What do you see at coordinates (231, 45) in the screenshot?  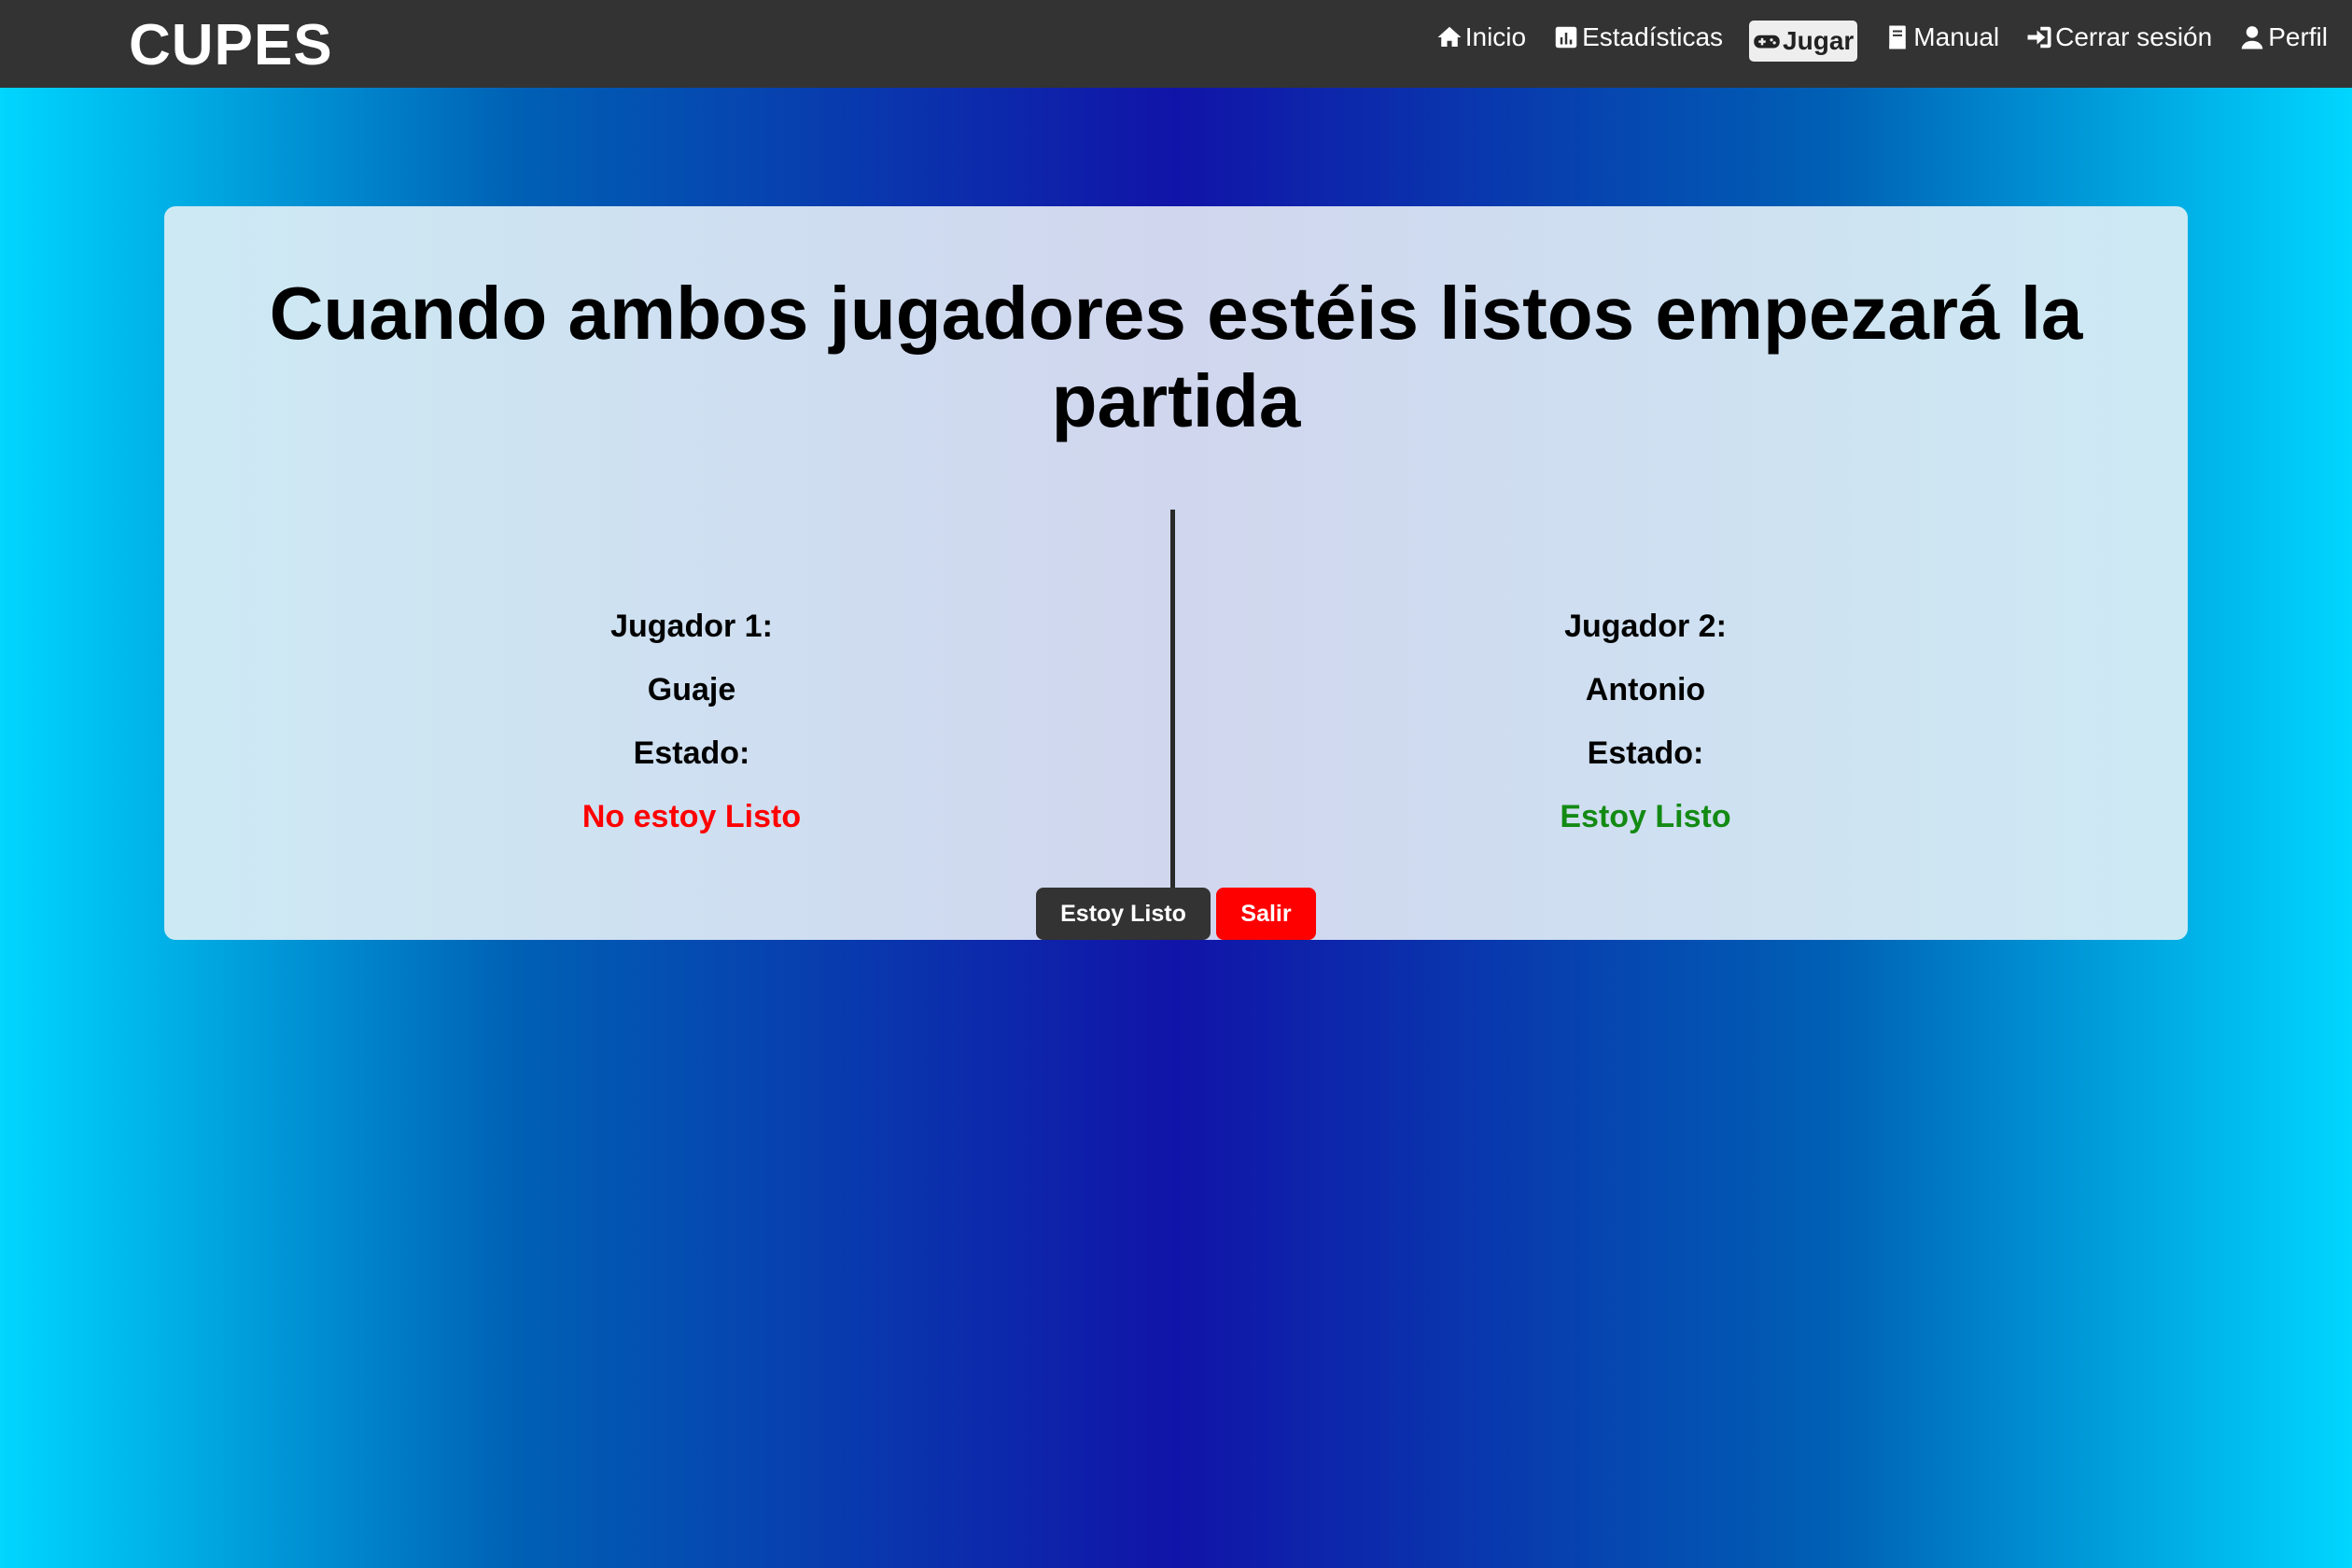 I see `brand-logo: CUPES` at bounding box center [231, 45].